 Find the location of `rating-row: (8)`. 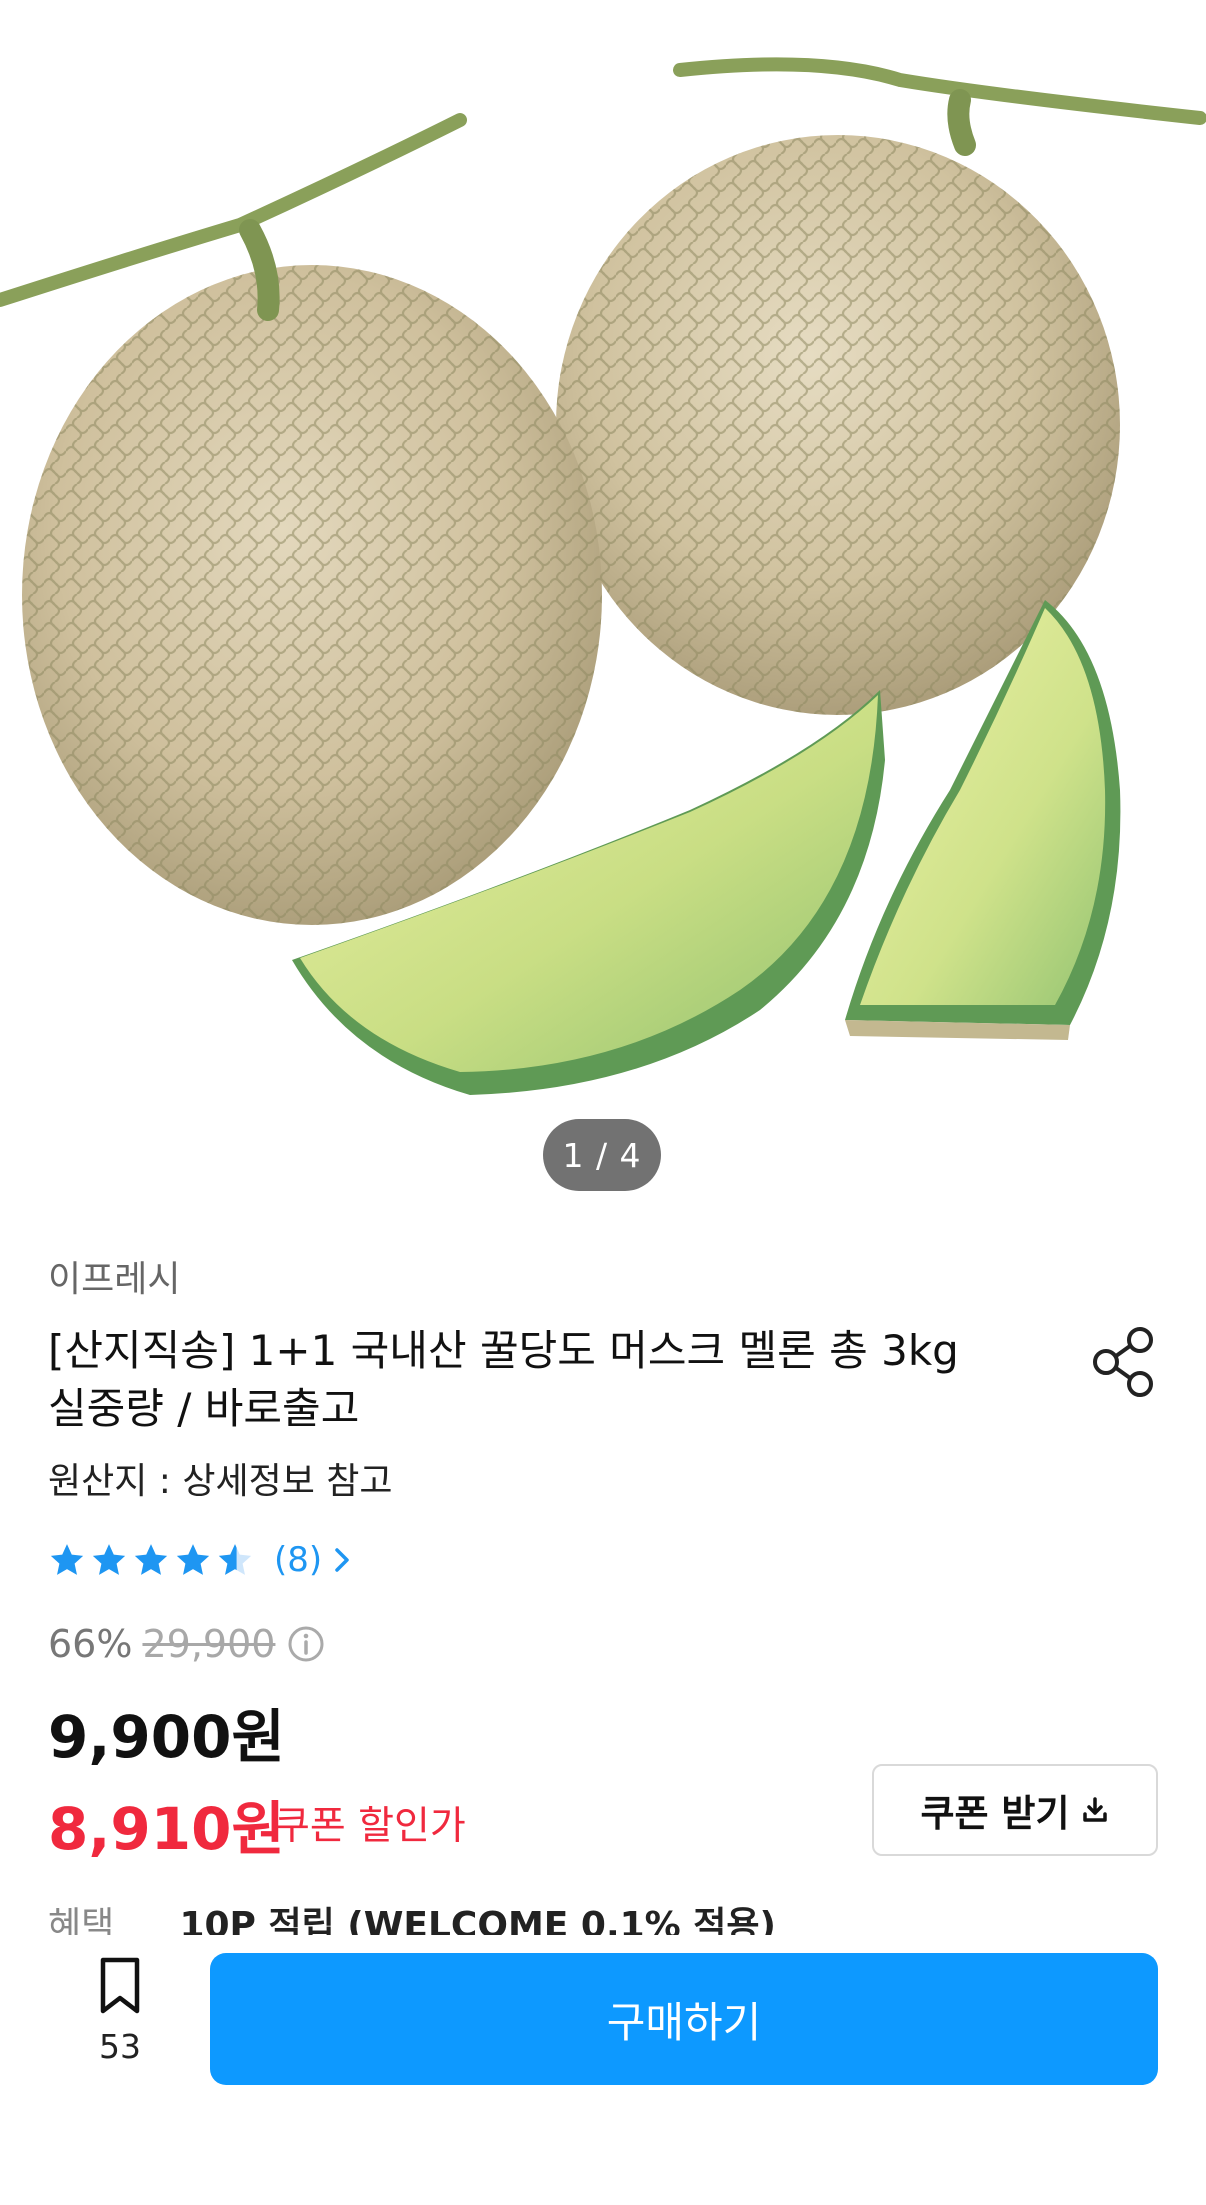

rating-row: (8) is located at coordinates (200, 1560).